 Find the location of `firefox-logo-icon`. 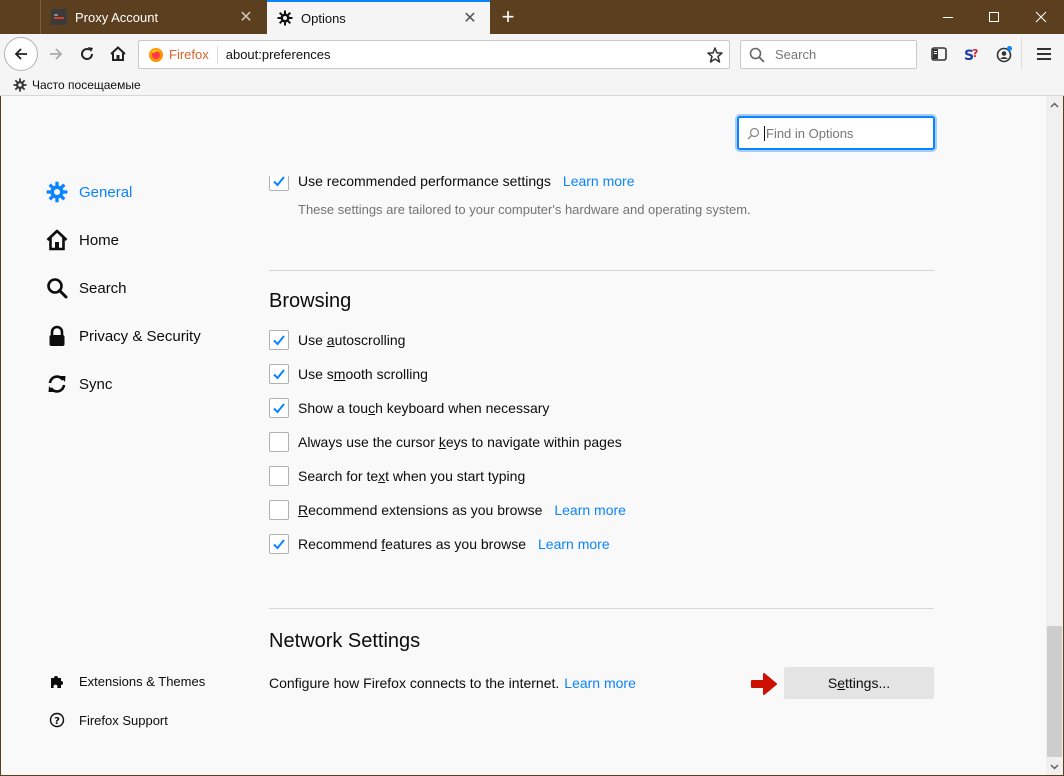

firefox-logo-icon is located at coordinates (156, 54).